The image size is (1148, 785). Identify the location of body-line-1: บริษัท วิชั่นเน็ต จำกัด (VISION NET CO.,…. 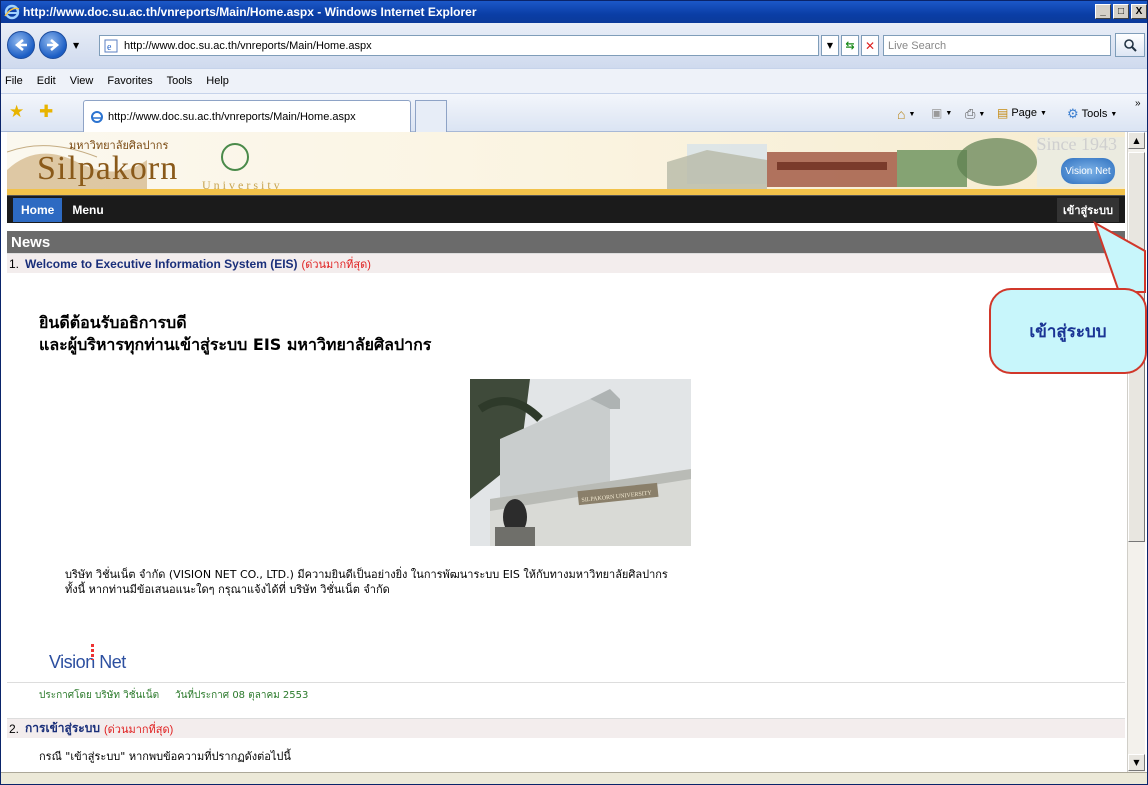
(366, 574).